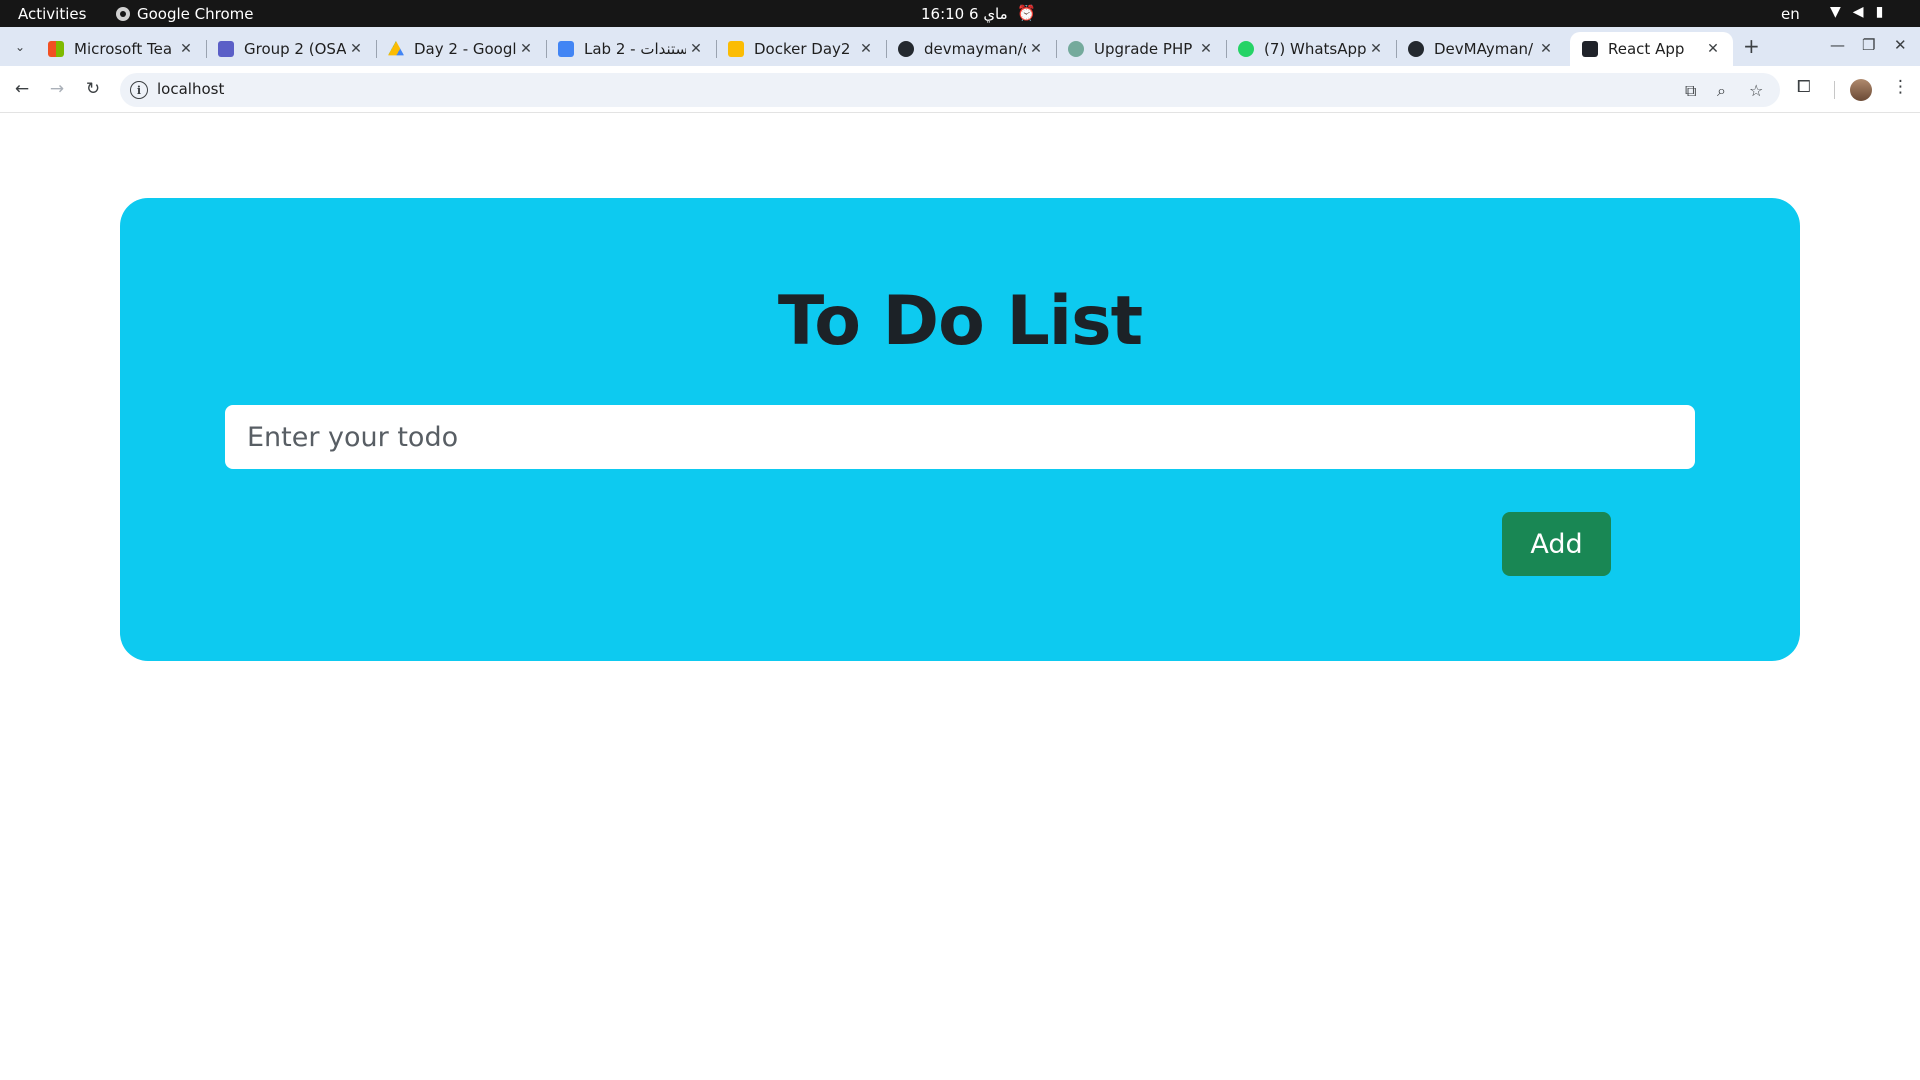 This screenshot has width=1920, height=1080. I want to click on tab-title: Day 2 - Google, so click(465, 49).